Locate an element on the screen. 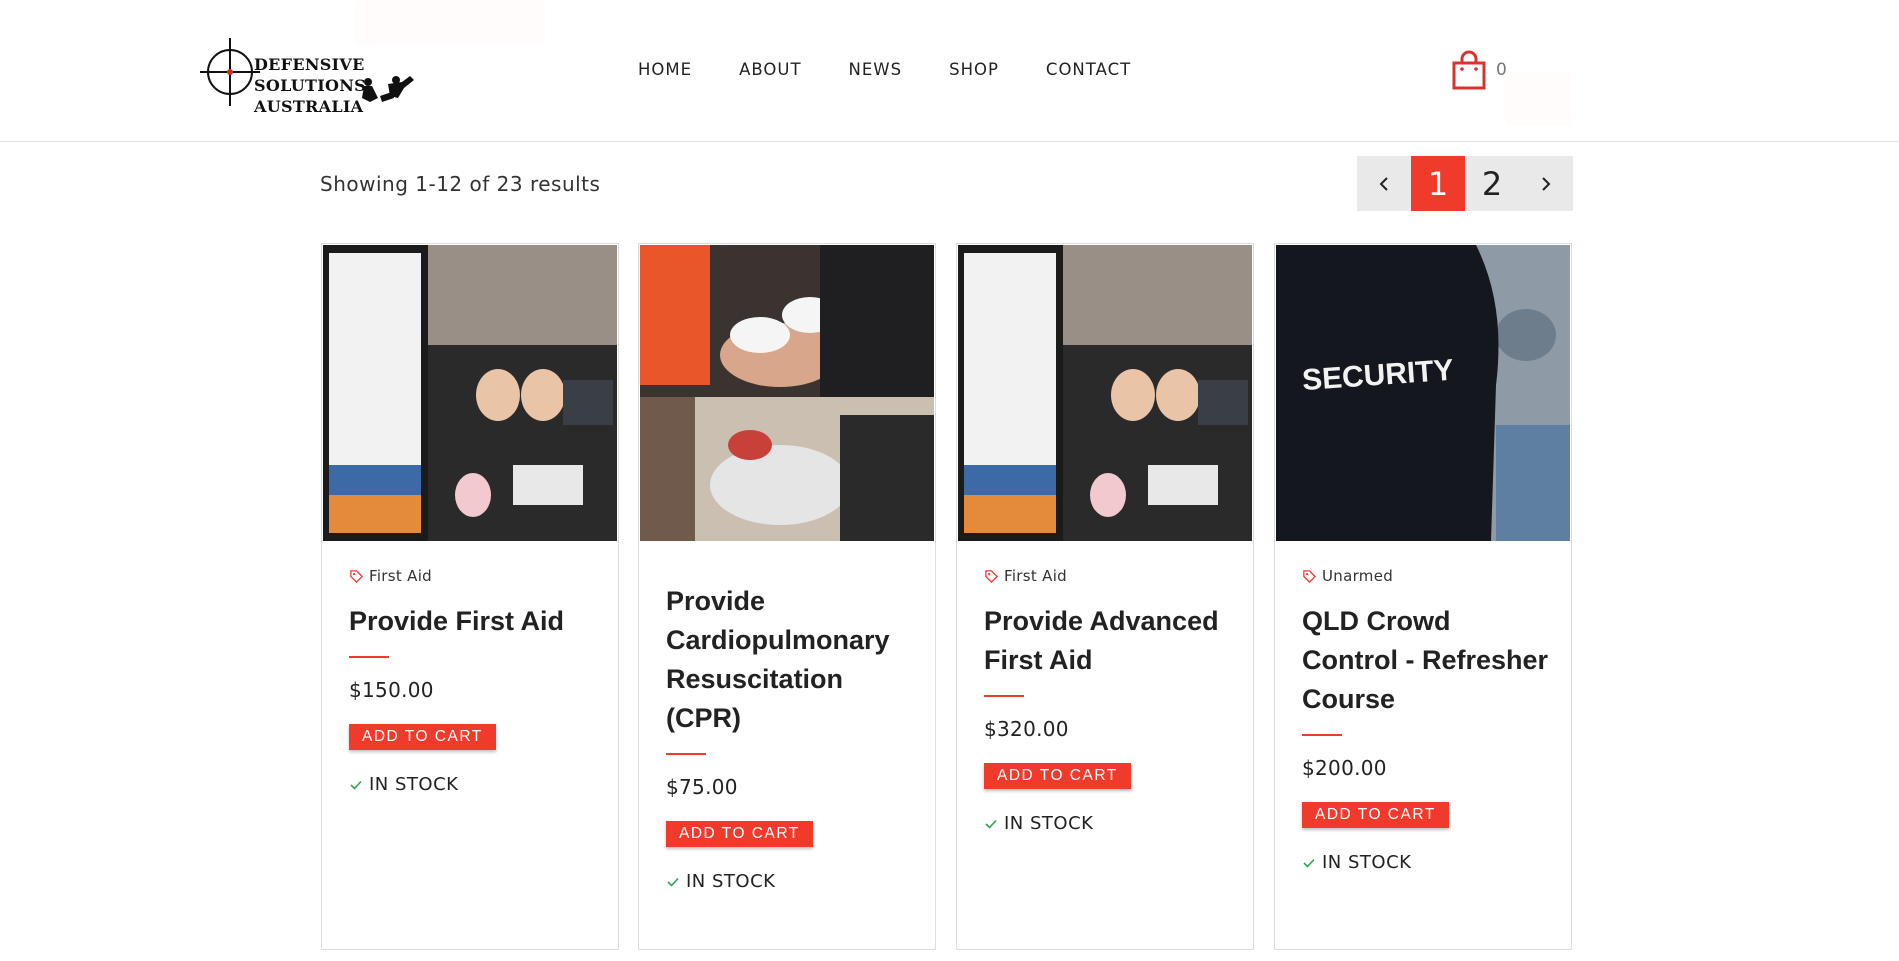 The height and width of the screenshot is (961, 1899). pagination-prev-button is located at coordinates (1384, 183).